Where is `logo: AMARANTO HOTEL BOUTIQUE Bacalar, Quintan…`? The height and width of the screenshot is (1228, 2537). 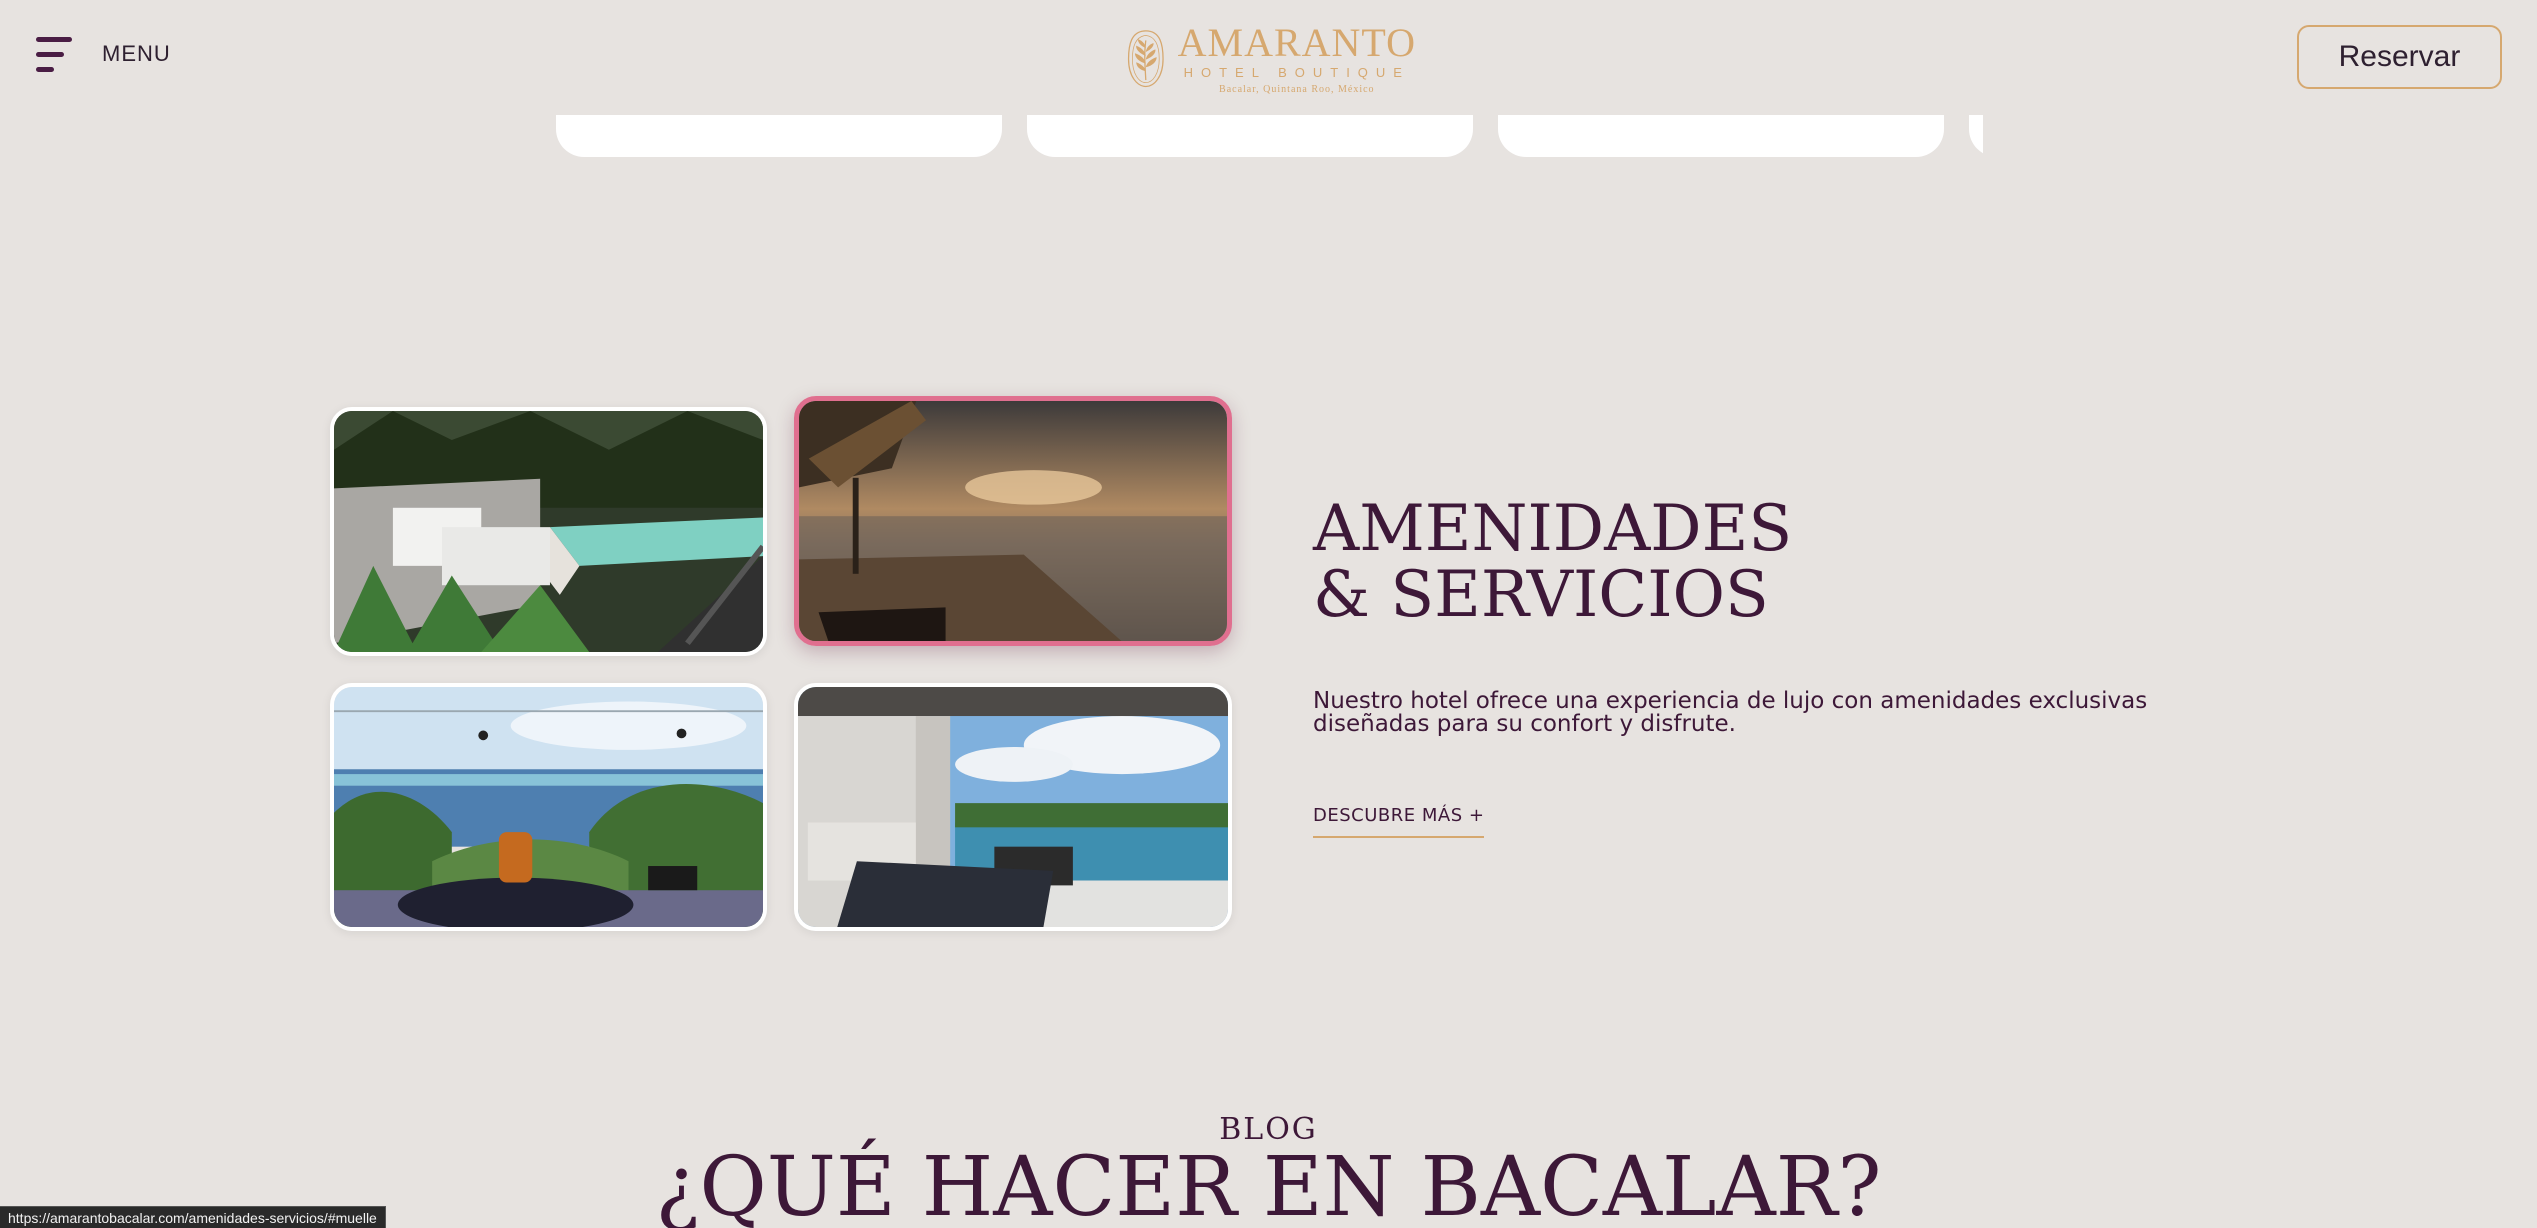 logo: AMARANTO HOTEL BOUTIQUE Bacalar, Quintan… is located at coordinates (1271, 59).